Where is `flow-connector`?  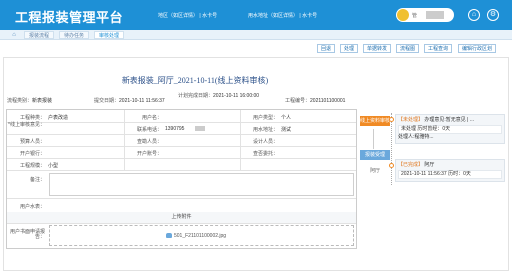
flow-connector is located at coordinates (373, 139).